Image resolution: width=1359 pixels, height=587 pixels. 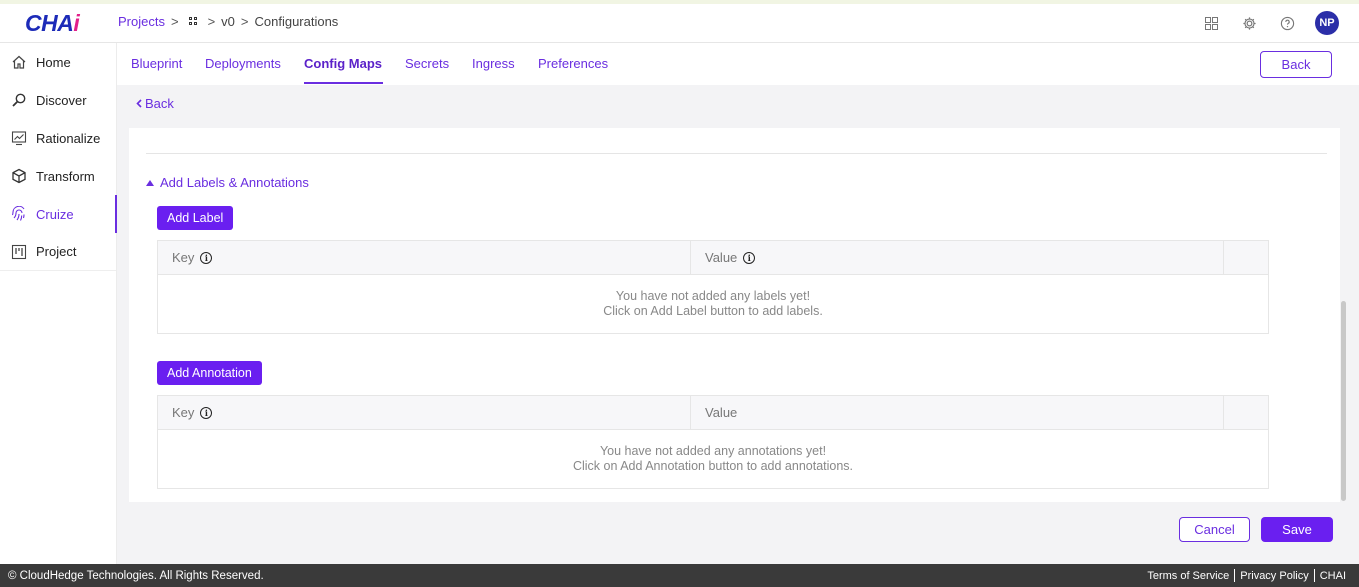 I want to click on back-link: Back, so click(x=155, y=103).